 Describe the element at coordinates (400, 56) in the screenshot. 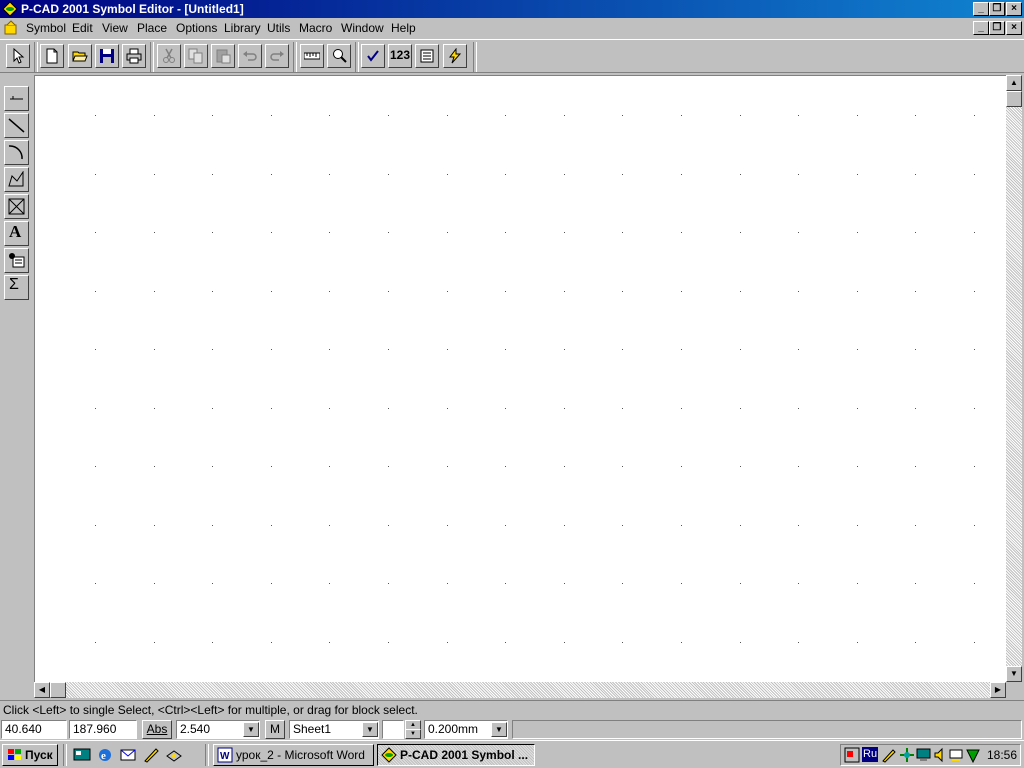

I see `renumber-button: 123` at that location.